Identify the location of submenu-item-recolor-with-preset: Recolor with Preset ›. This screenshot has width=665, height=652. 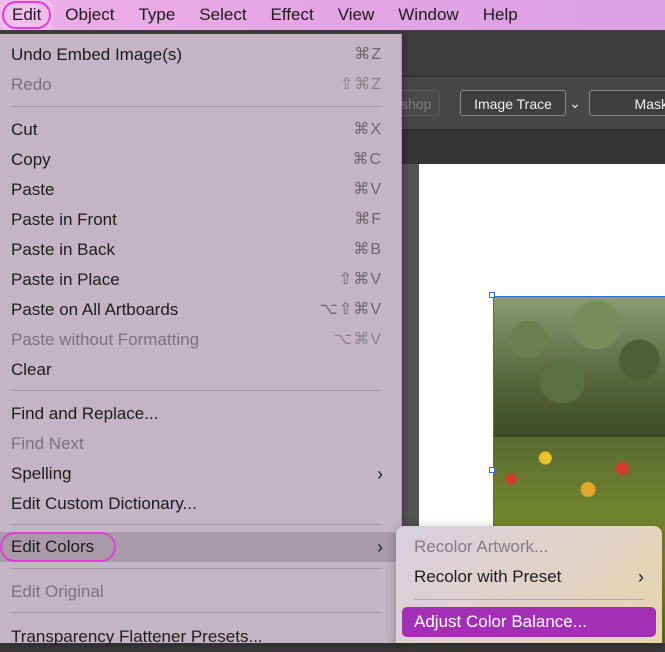
(529, 577).